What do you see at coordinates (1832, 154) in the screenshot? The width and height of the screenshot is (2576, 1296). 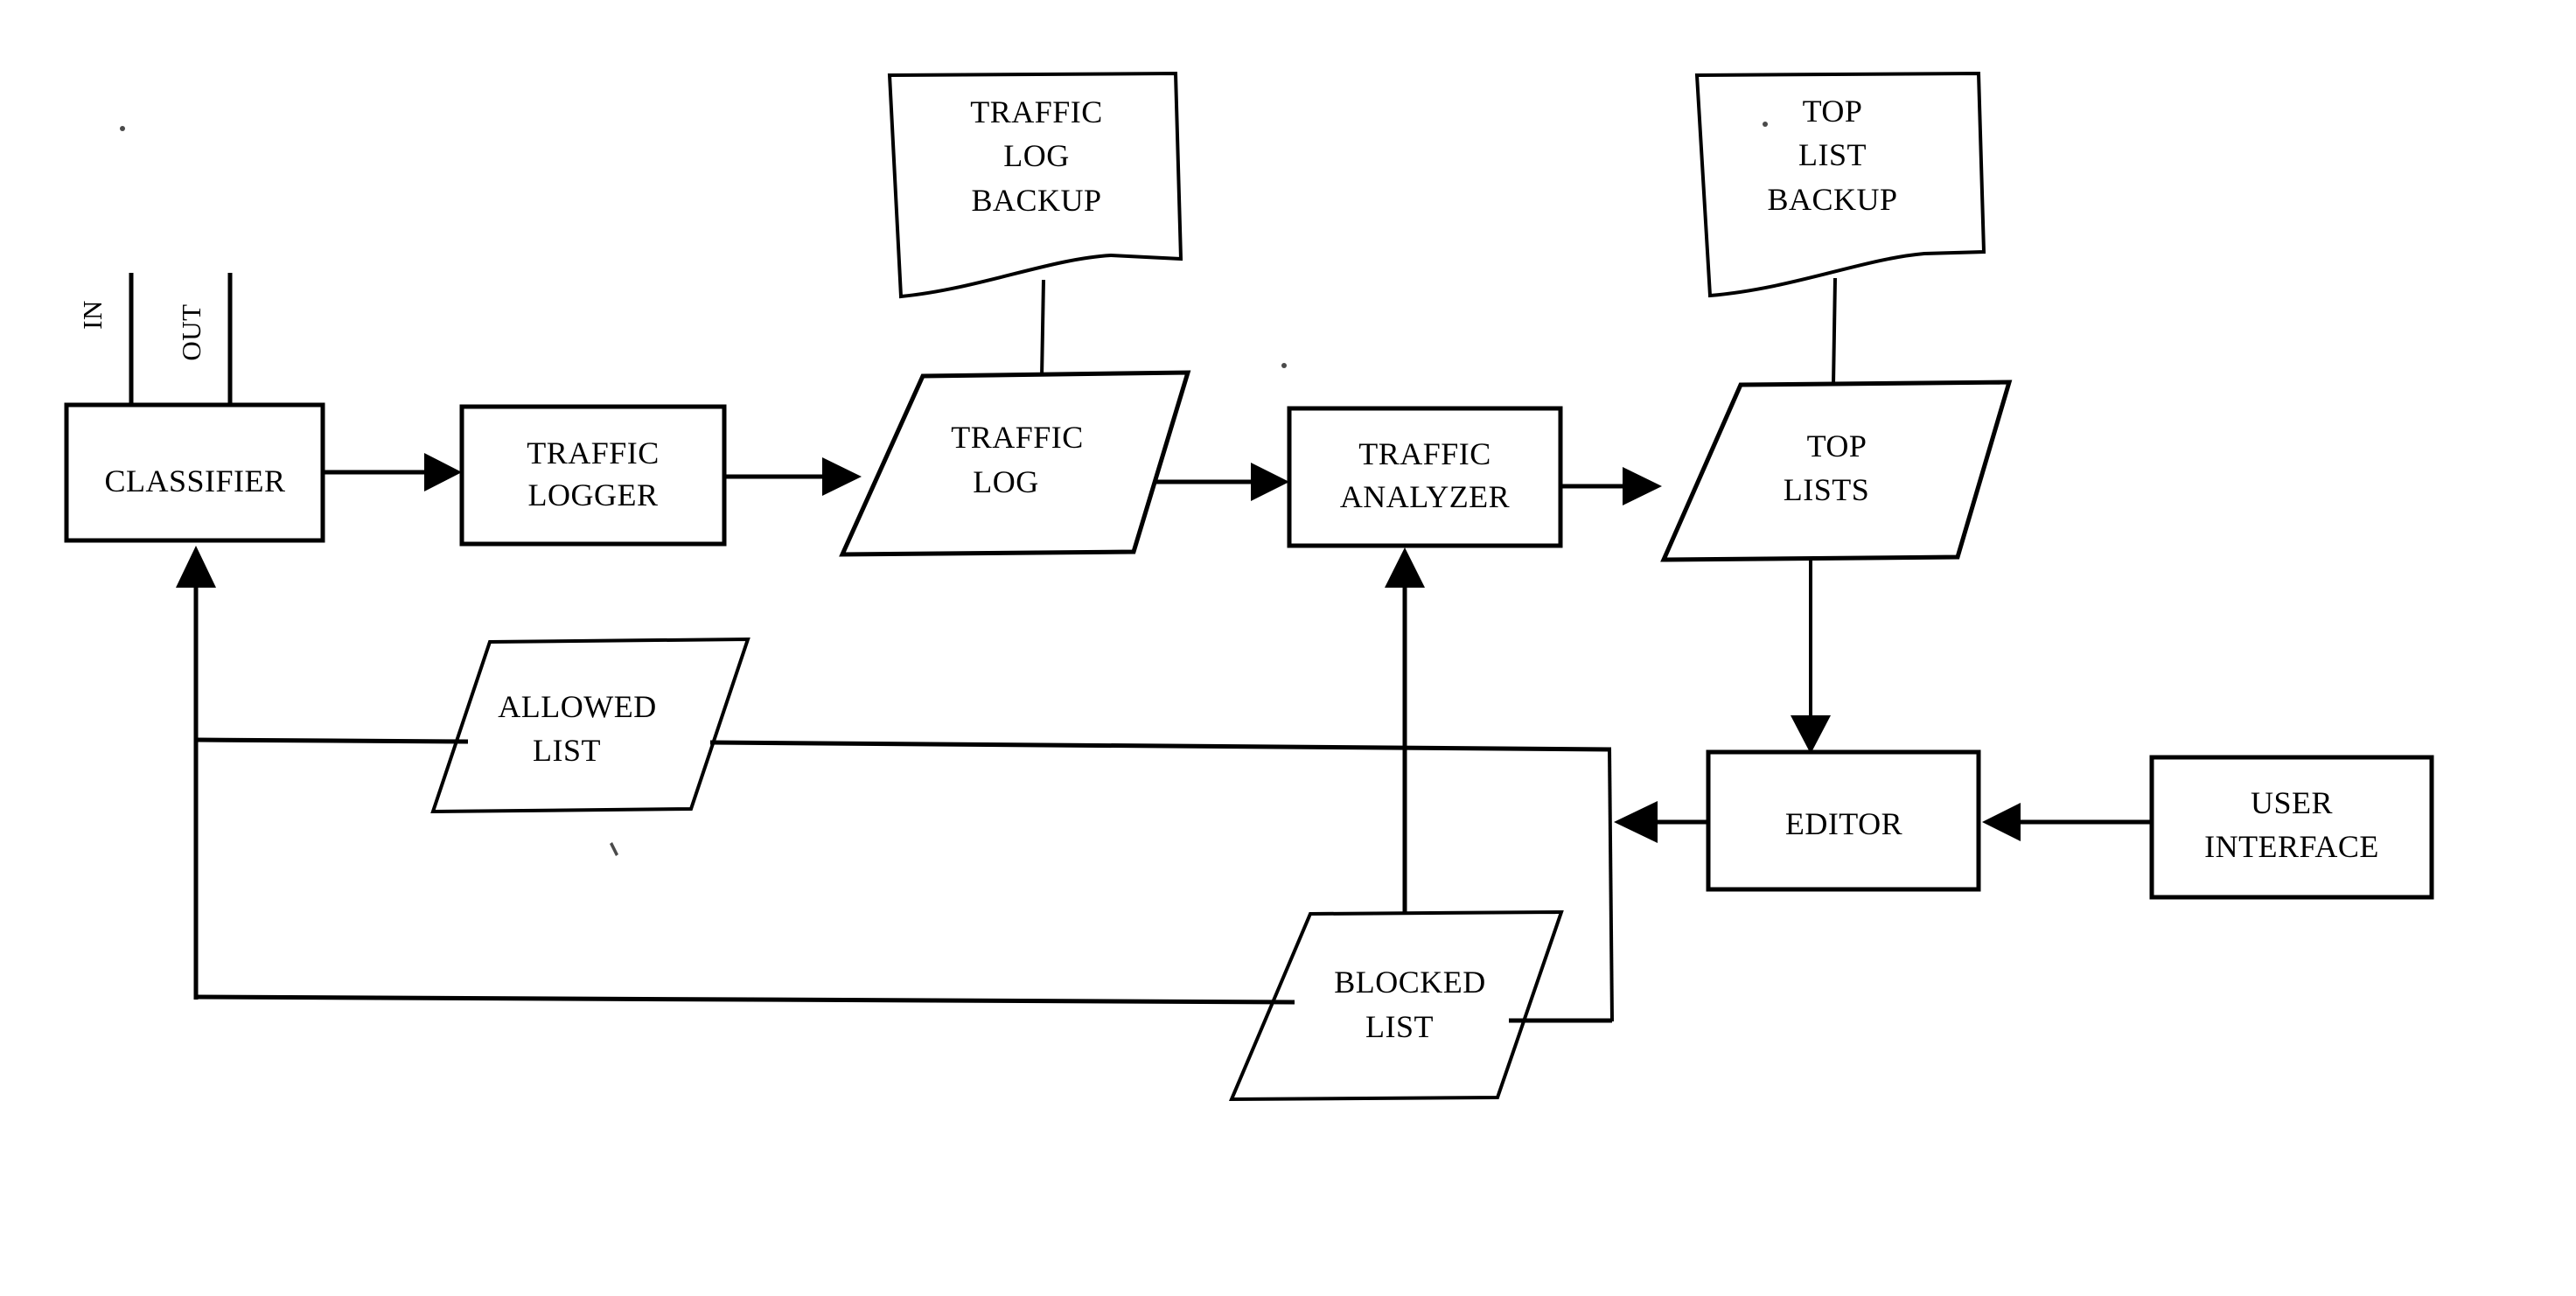 I see `top-list-backup-label-line2: LIST` at bounding box center [1832, 154].